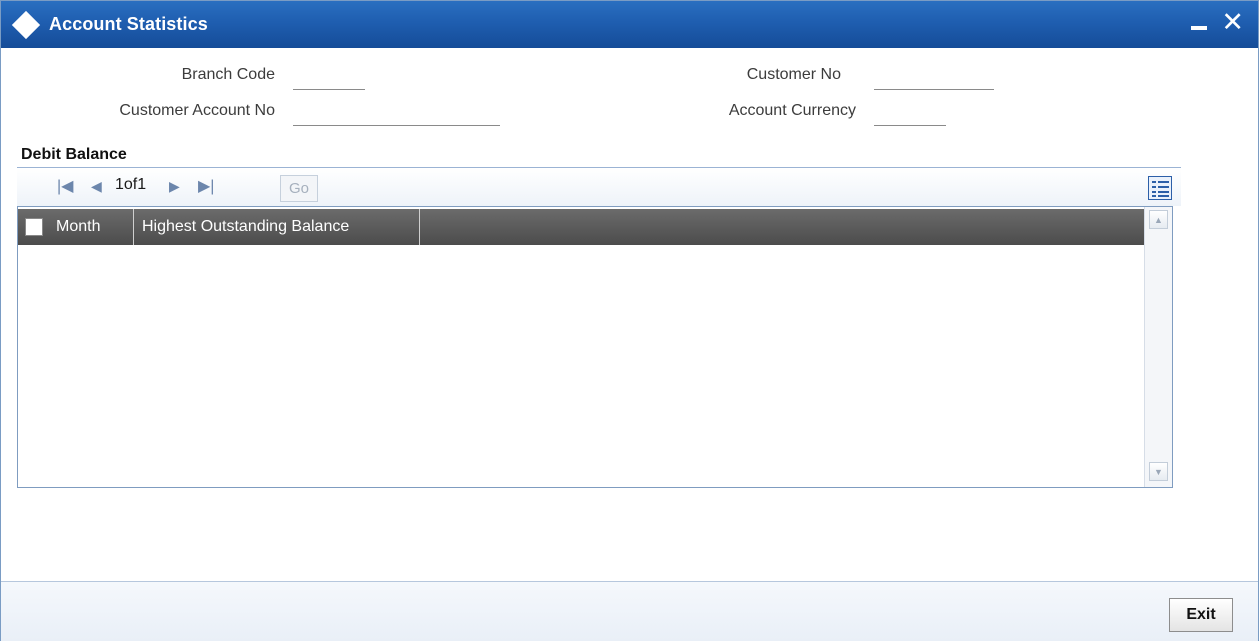  I want to click on next-page-icon: ▶, so click(174, 186).